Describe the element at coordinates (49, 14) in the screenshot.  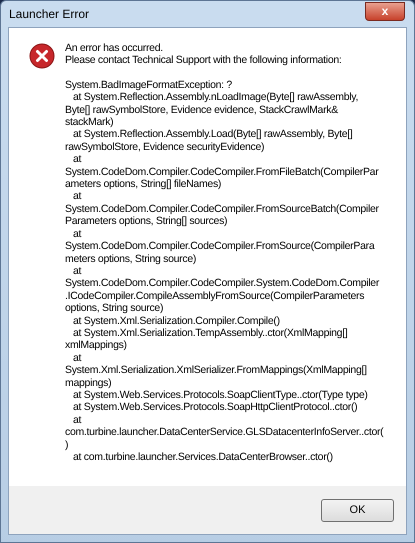
I see `window-title: Launcher Error` at that location.